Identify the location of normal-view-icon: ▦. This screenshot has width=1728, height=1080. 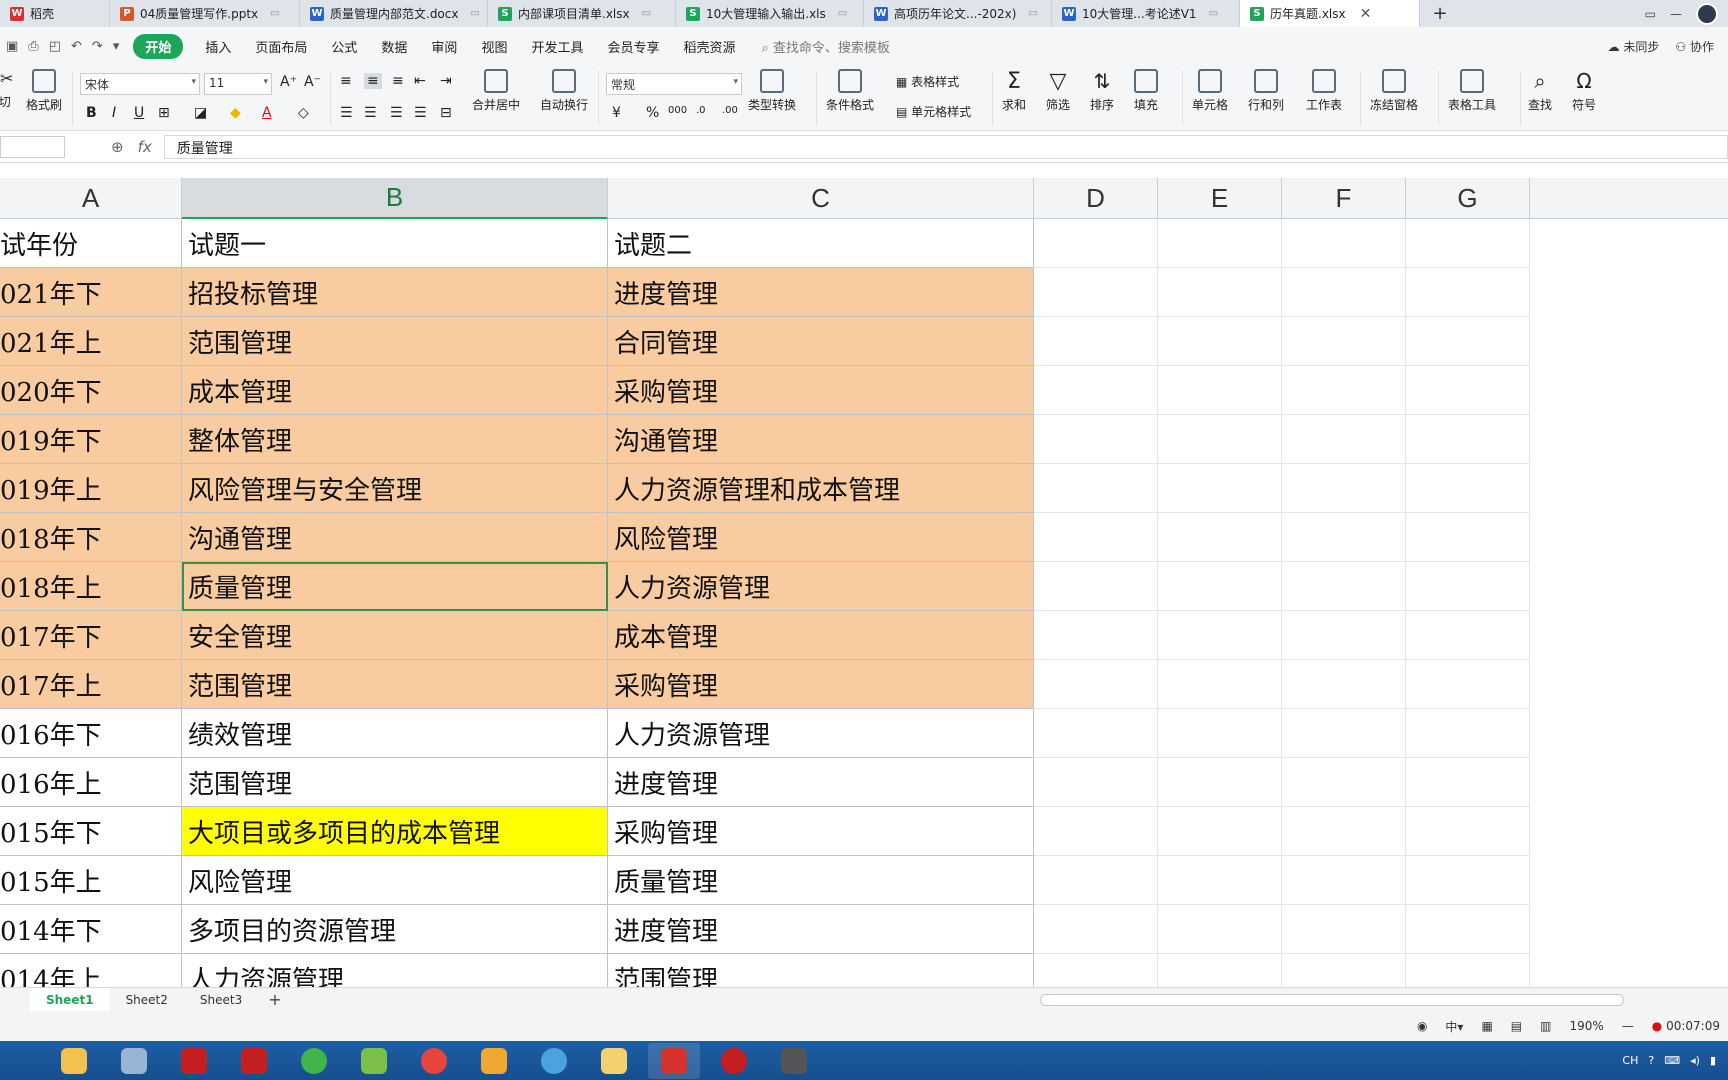
(1486, 1026).